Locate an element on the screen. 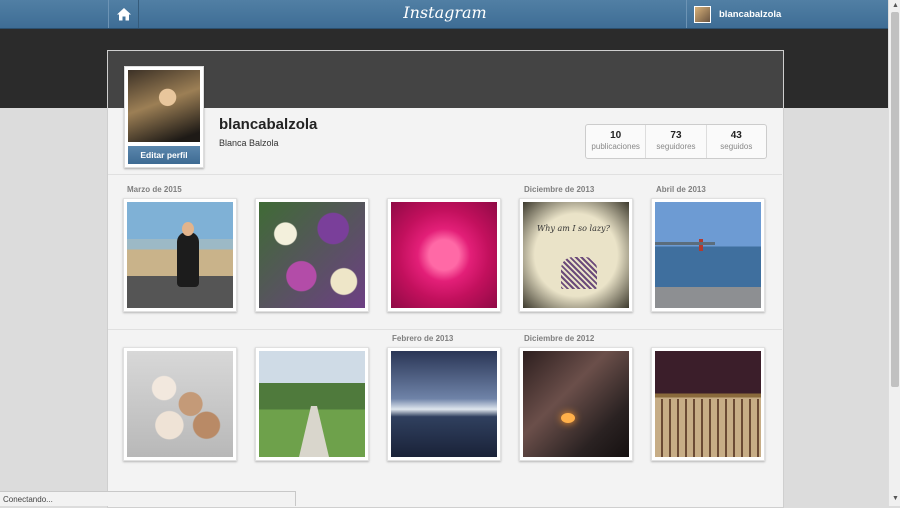  photo-thumbnail: Why am I so lazy? is located at coordinates (576, 255).